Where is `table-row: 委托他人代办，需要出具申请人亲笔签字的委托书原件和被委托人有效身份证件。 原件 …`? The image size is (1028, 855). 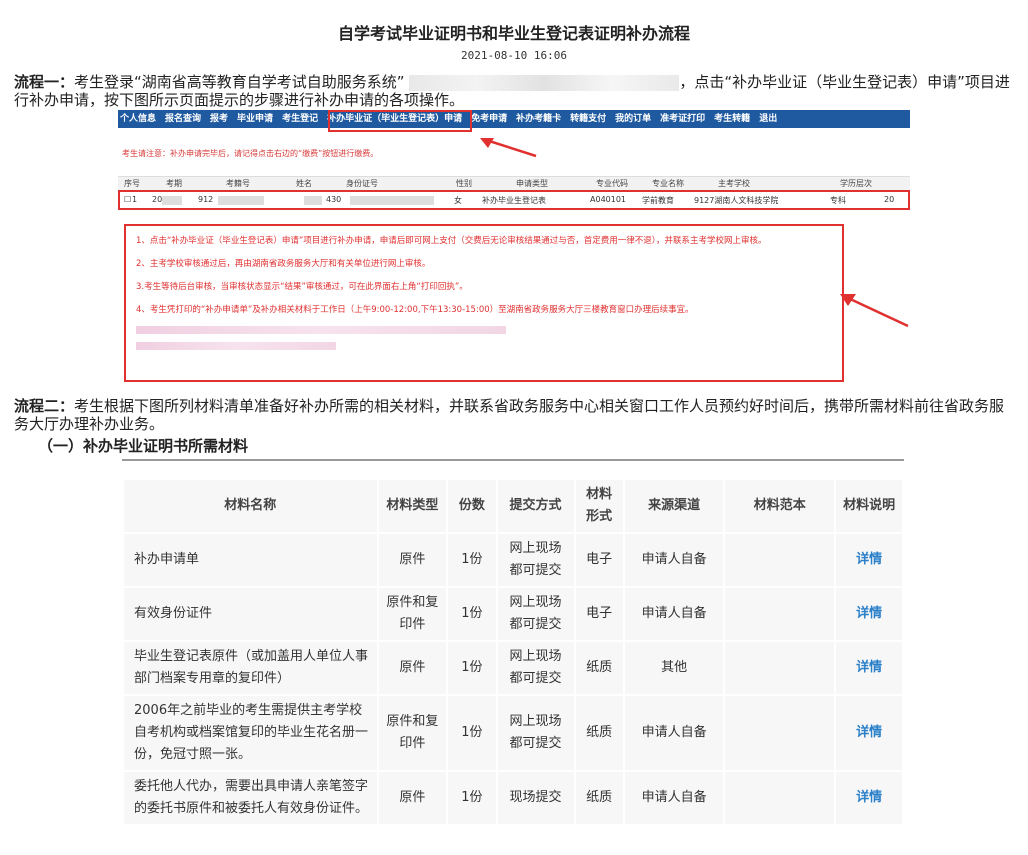 table-row: 委托他人代办，需要出具申请人亲笔签字的委托书原件和被委托人有效身份证件。 原件 … is located at coordinates (513, 798).